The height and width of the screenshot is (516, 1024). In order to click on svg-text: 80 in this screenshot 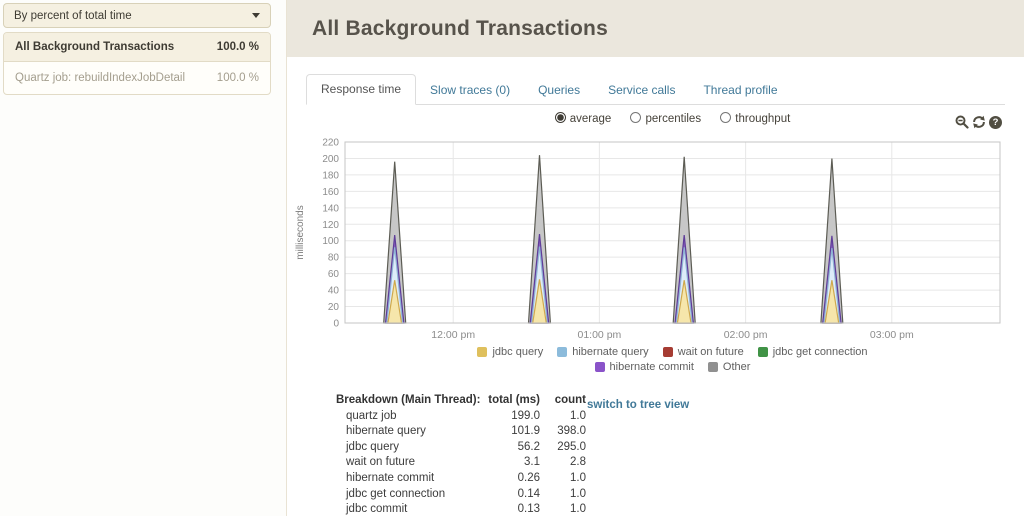, I will do `click(334, 258)`.